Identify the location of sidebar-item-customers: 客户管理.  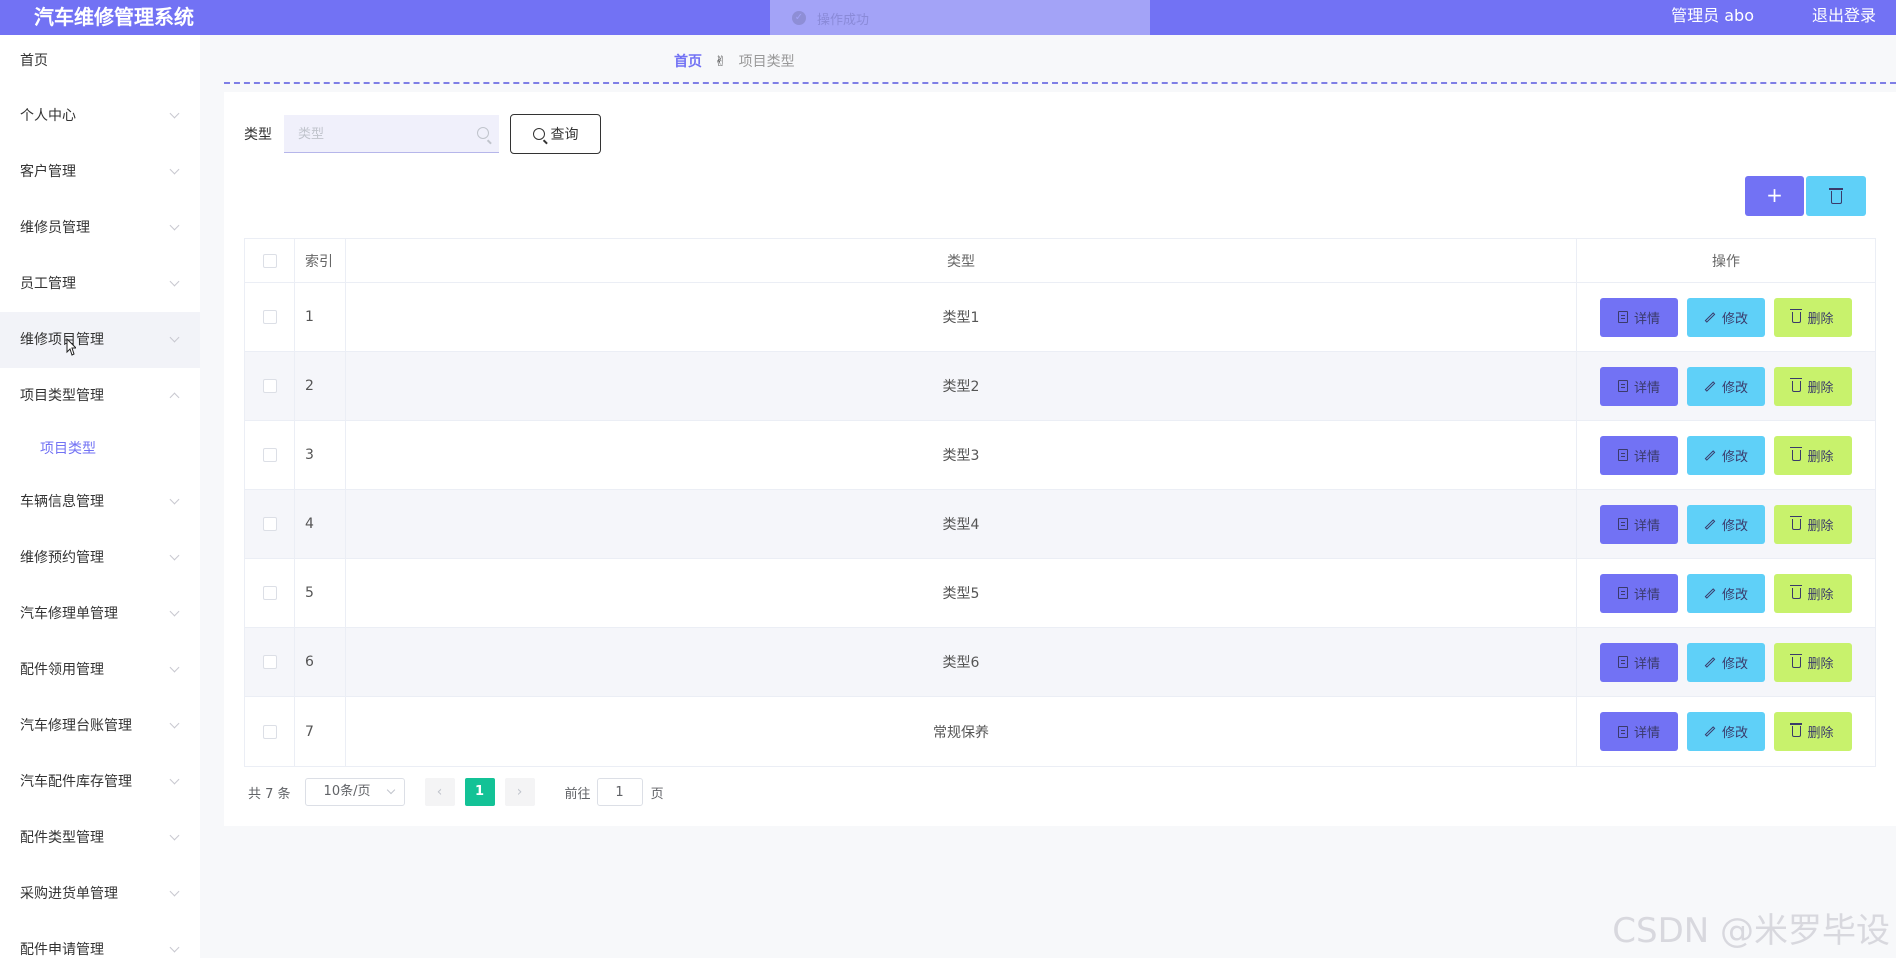
(100, 172).